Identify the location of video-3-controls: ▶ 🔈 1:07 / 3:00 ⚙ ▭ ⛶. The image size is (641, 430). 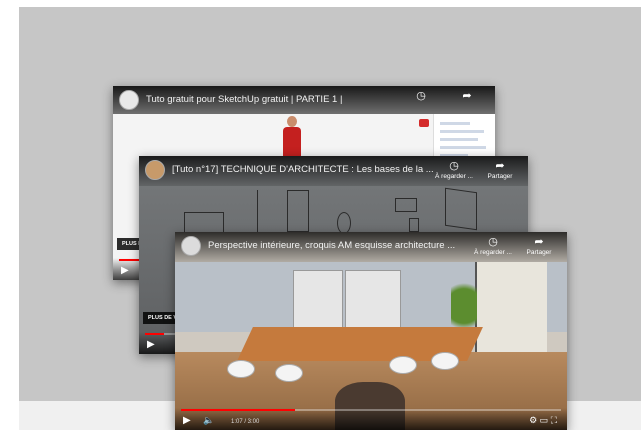
(371, 419).